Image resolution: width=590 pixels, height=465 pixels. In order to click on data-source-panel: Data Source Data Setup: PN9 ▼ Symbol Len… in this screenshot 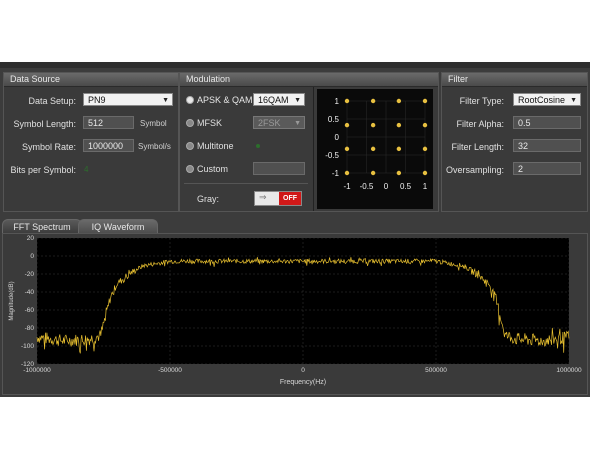, I will do `click(91, 142)`.